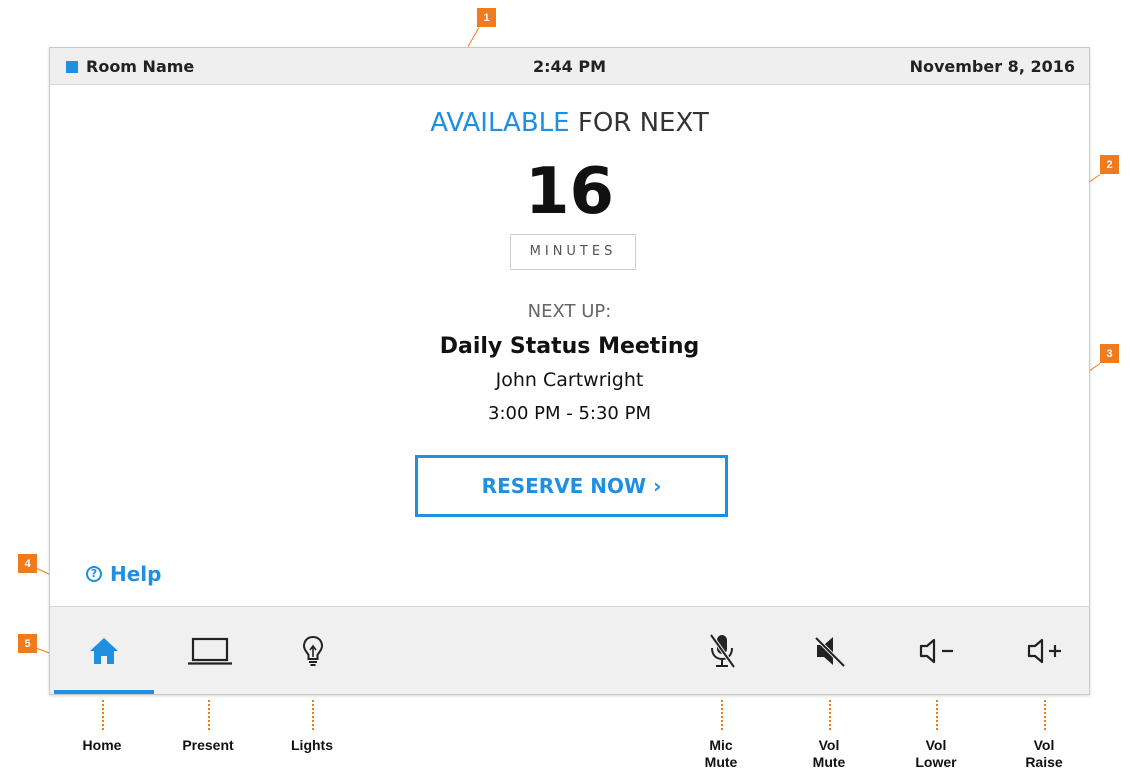 Image resolution: width=1130 pixels, height=775 pixels. What do you see at coordinates (937, 715) in the screenshot?
I see `leader-vol-lower` at bounding box center [937, 715].